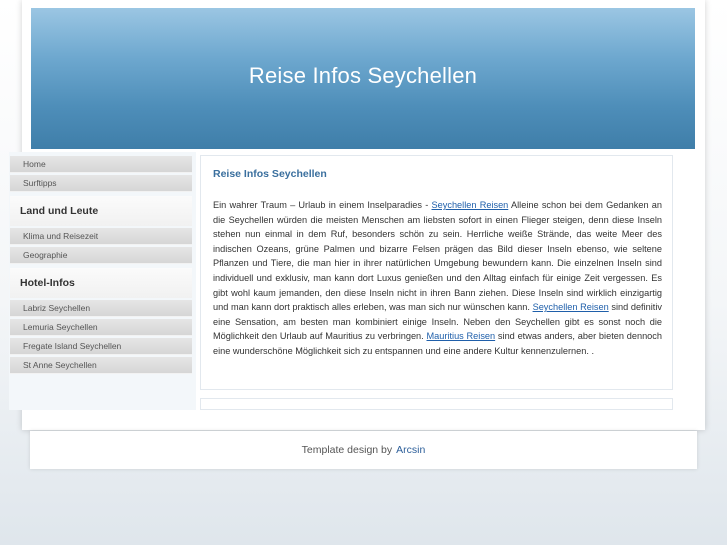 The height and width of the screenshot is (545, 727). What do you see at coordinates (101, 346) in the screenshot?
I see `sidebar-item-fregate-island-seychellen: Fregate Island Seychellen` at bounding box center [101, 346].